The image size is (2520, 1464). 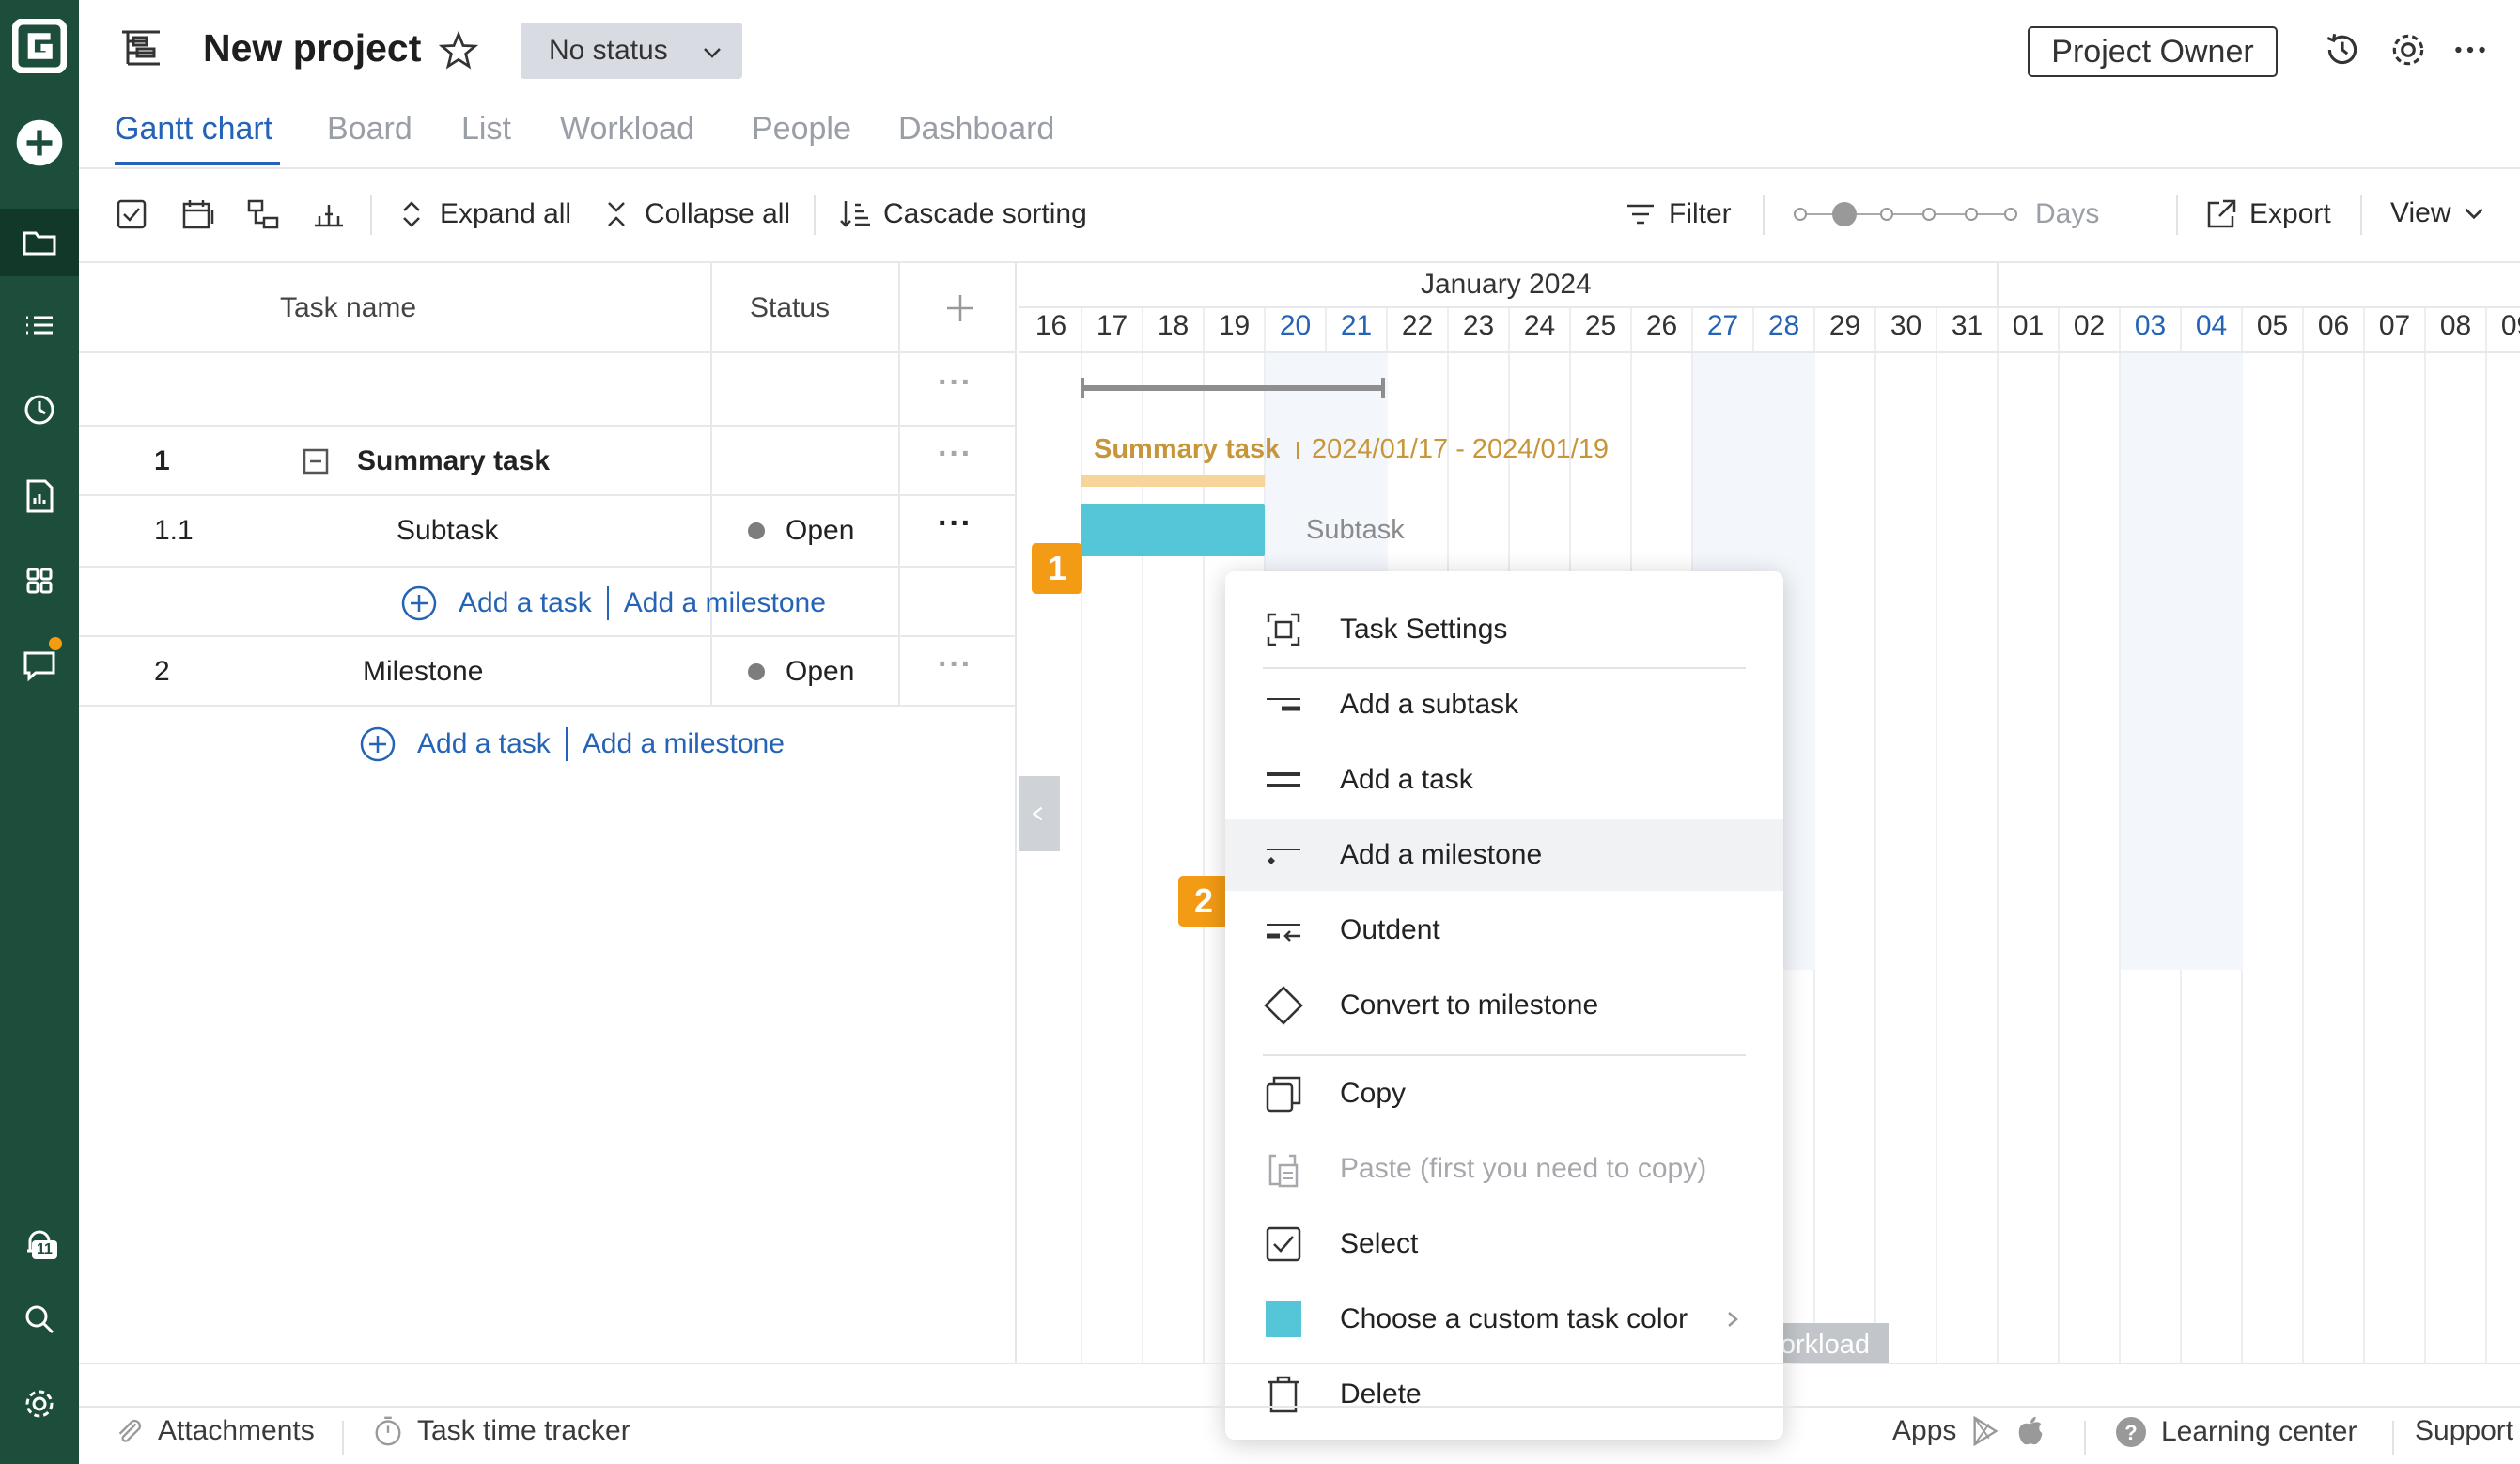 What do you see at coordinates (2342, 50) in the screenshot?
I see `history-icon` at bounding box center [2342, 50].